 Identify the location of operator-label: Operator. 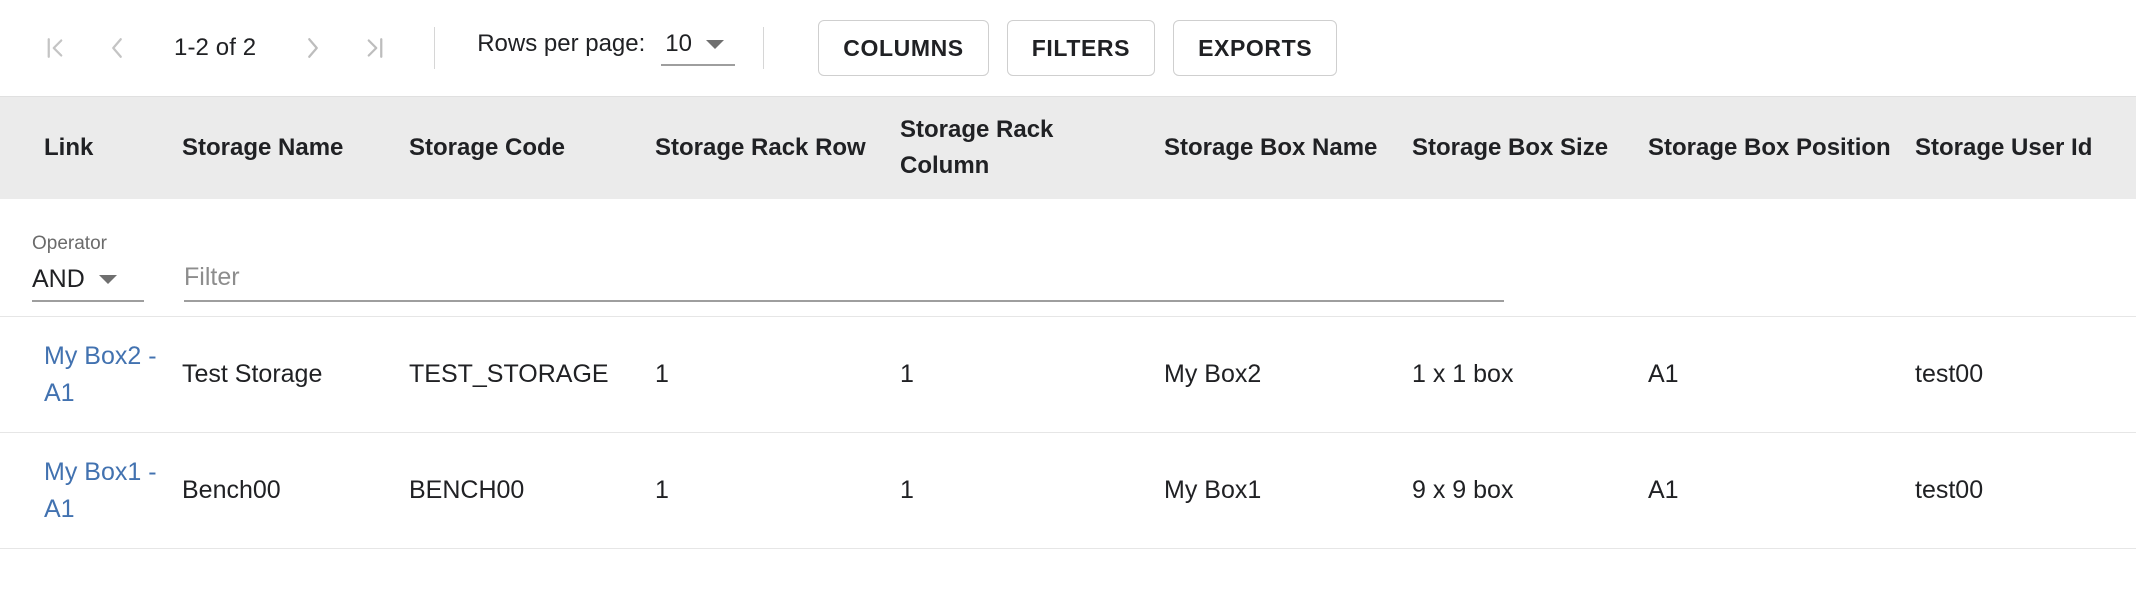
(69, 243).